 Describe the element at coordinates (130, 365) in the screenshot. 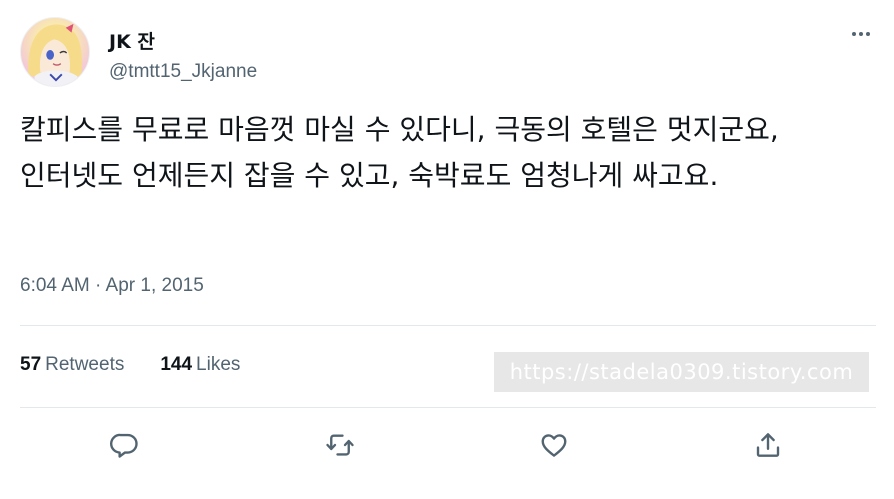

I see `engagement-stats: 57 Retweets 144 Likes` at that location.